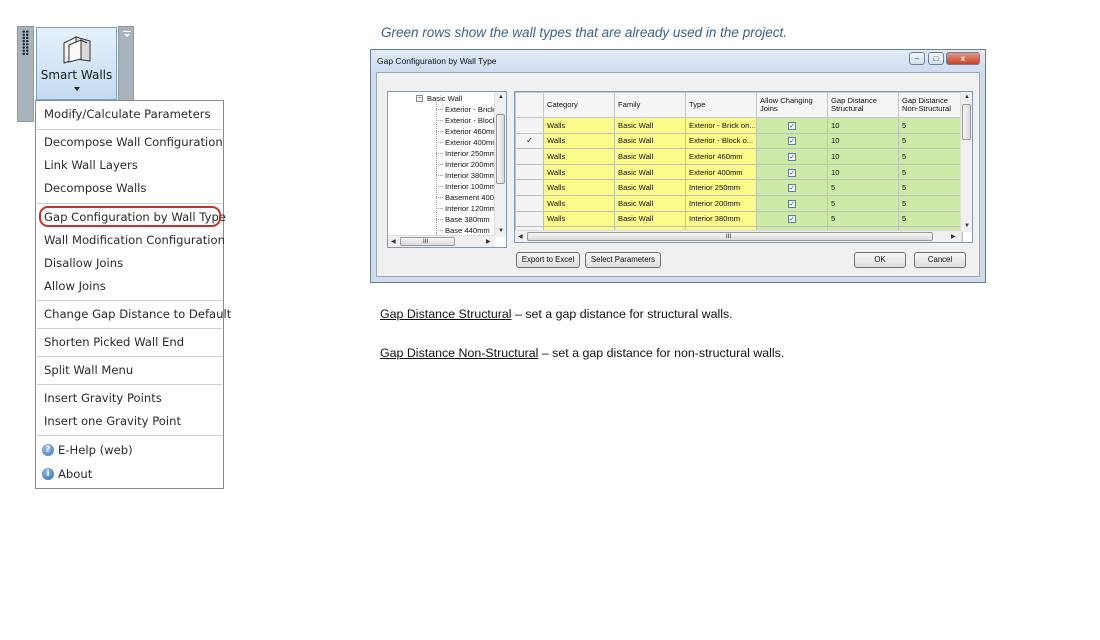 This screenshot has width=1100, height=640. What do you see at coordinates (131, 217) in the screenshot?
I see `menu-item-gap-configuration-by-wall-type: Gap Configuration by Wall Type` at bounding box center [131, 217].